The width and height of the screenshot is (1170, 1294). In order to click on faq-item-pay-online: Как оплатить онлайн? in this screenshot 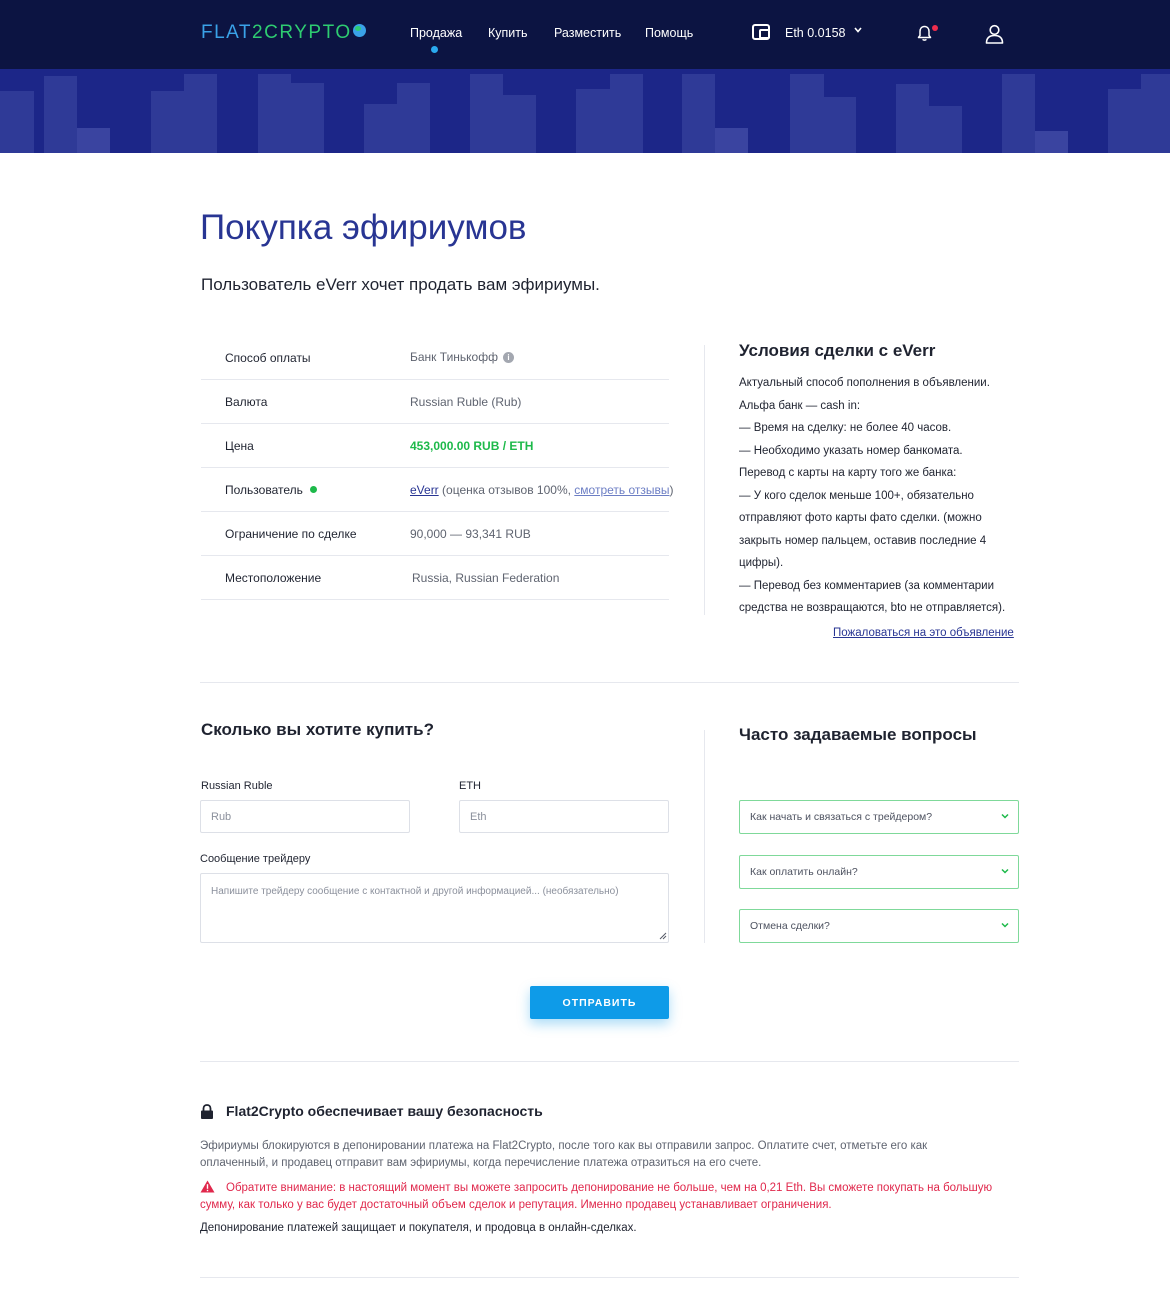, I will do `click(879, 872)`.